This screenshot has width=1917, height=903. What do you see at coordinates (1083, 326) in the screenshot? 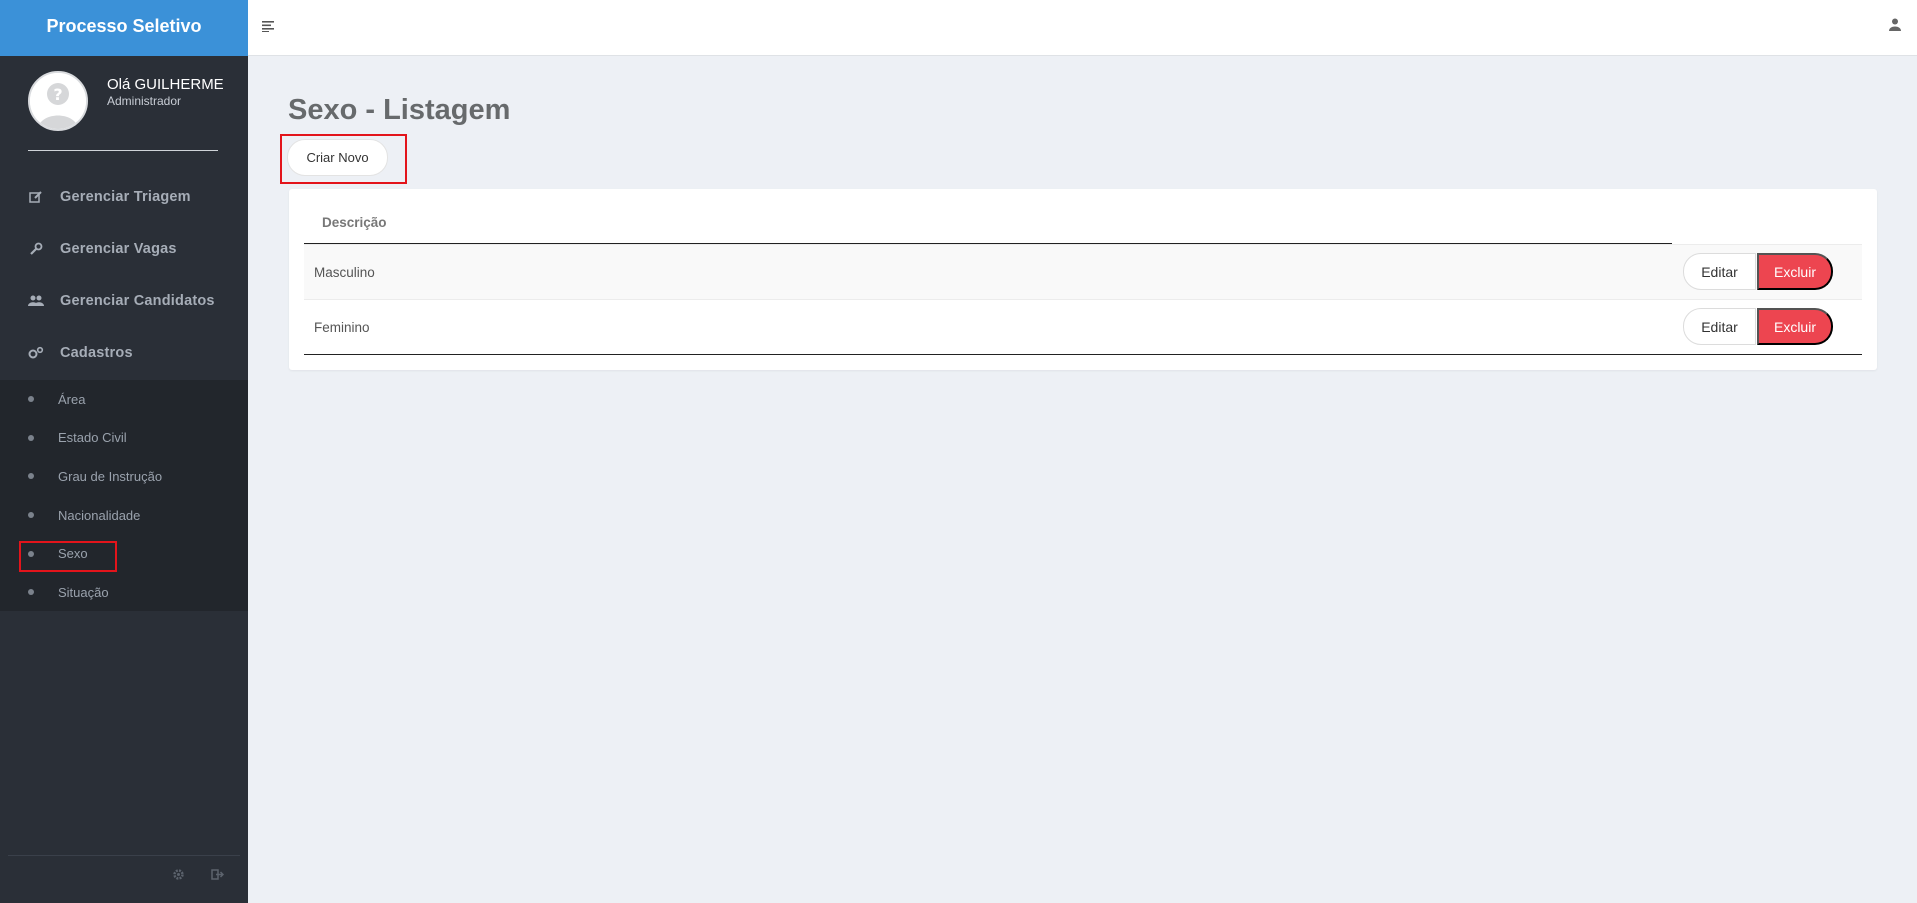
I see `table-row: Feminino Editar Excluir` at bounding box center [1083, 326].